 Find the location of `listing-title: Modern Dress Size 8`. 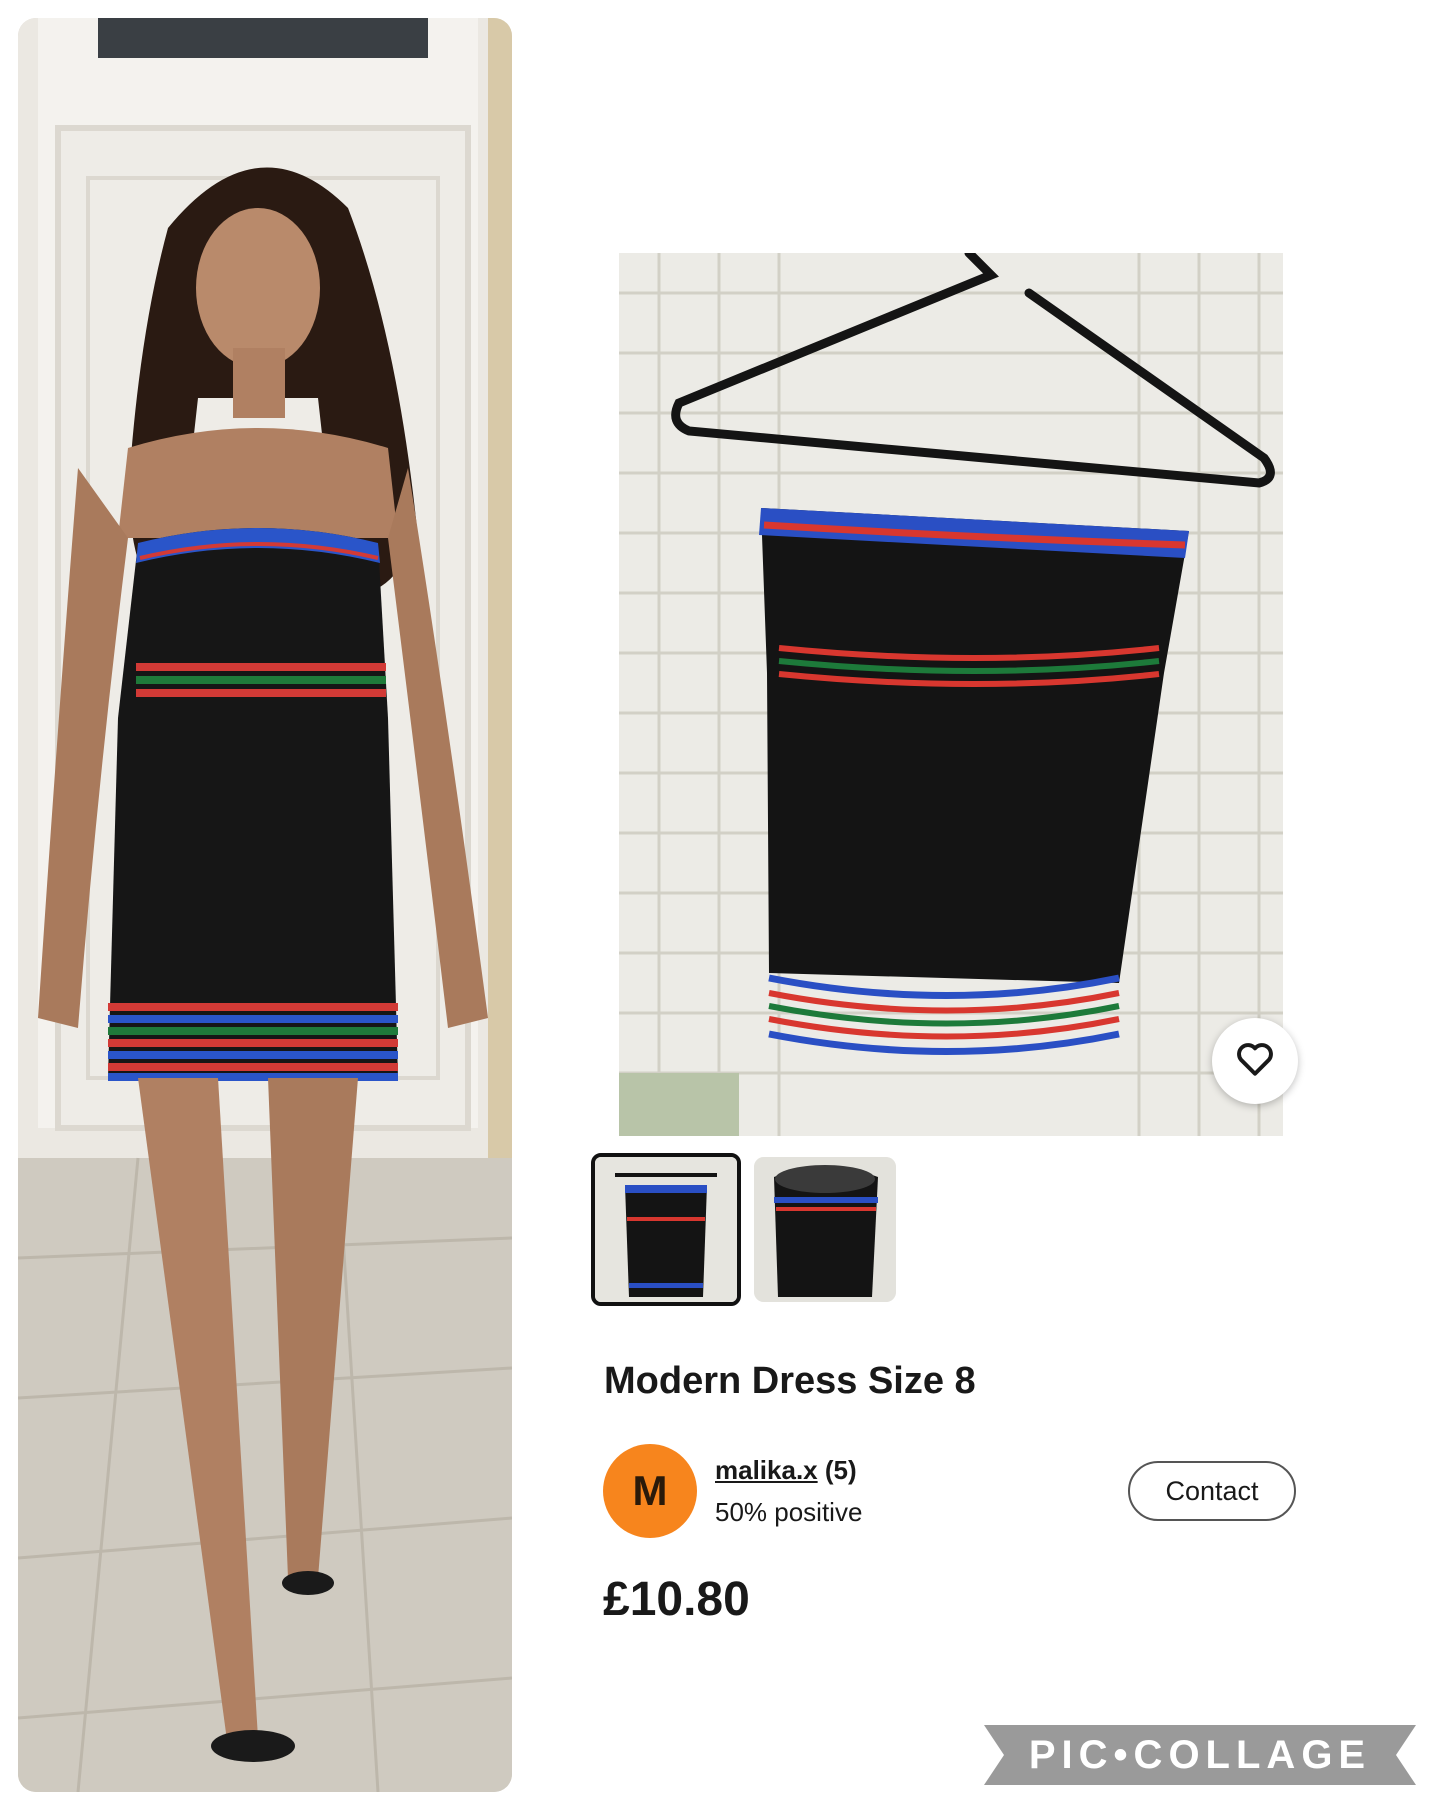

listing-title: Modern Dress Size 8 is located at coordinates (790, 1381).